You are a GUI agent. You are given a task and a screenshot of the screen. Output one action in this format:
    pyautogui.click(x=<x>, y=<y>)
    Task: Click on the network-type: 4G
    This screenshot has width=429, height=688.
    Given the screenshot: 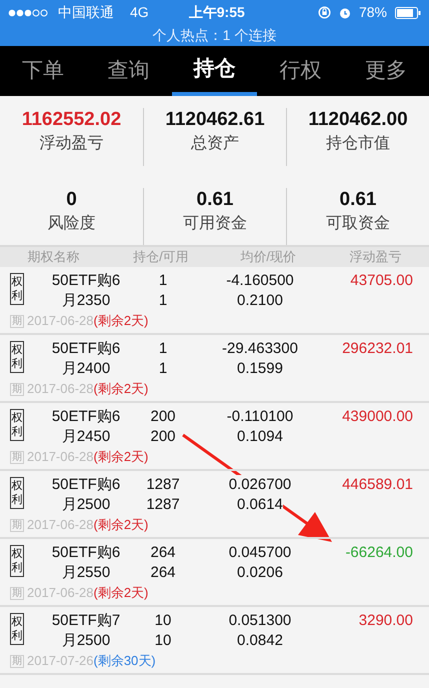 What is the action you would take?
    pyautogui.click(x=139, y=12)
    